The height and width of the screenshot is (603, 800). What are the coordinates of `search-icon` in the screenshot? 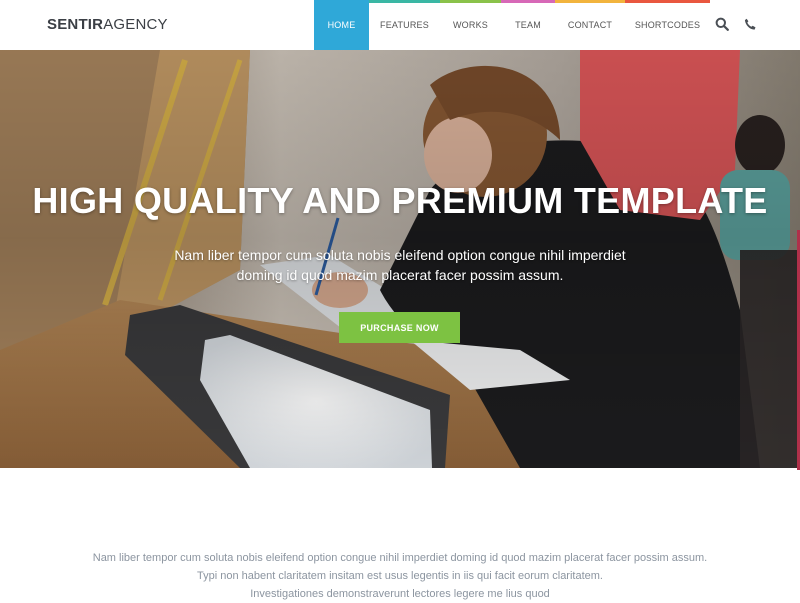 It's located at (722, 24).